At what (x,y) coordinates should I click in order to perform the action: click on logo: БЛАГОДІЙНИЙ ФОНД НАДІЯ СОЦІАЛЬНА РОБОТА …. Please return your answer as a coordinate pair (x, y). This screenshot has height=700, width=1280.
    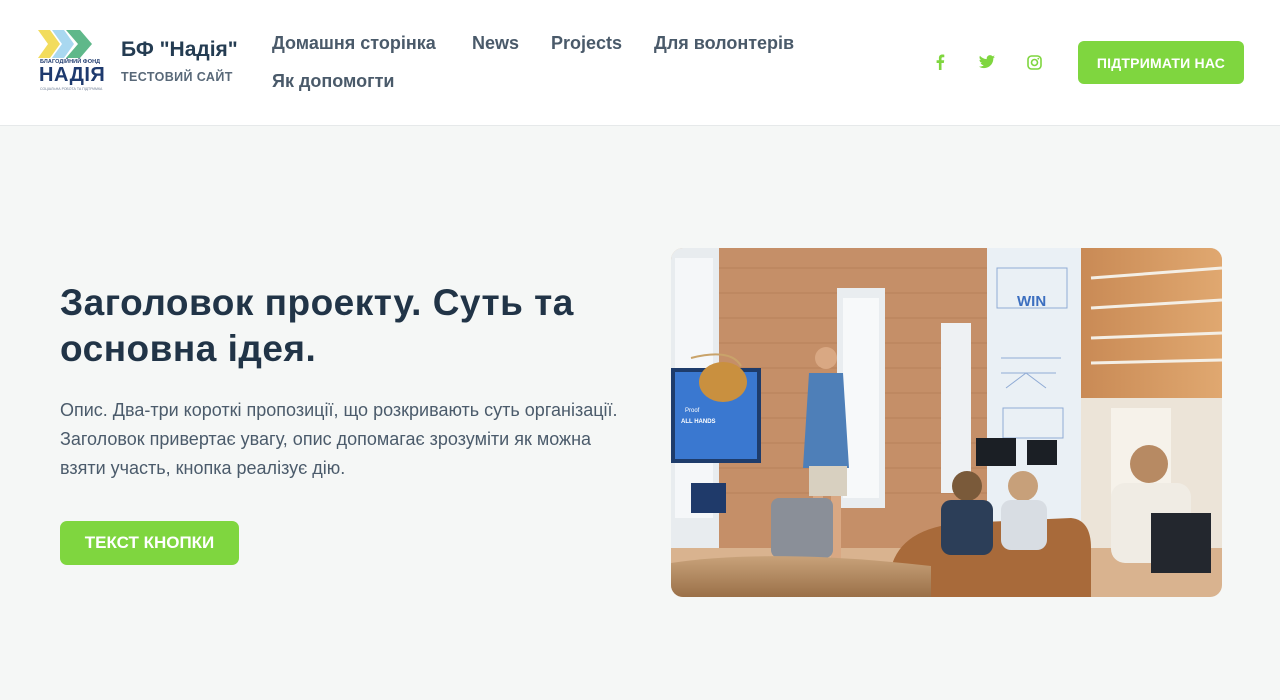
    Looking at the image, I should click on (72, 62).